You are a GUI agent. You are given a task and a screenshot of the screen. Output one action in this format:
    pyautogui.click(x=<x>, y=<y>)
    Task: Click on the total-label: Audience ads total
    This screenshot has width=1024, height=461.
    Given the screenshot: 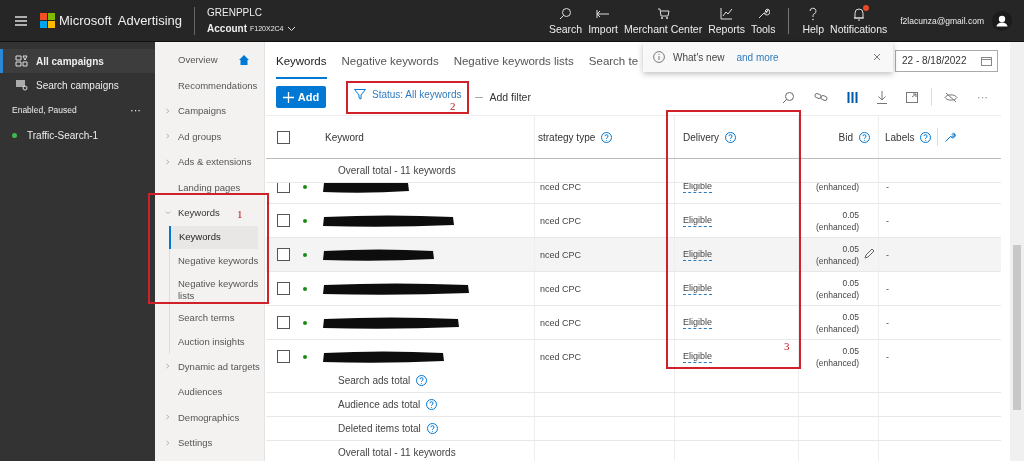 What is the action you would take?
    pyautogui.click(x=379, y=404)
    